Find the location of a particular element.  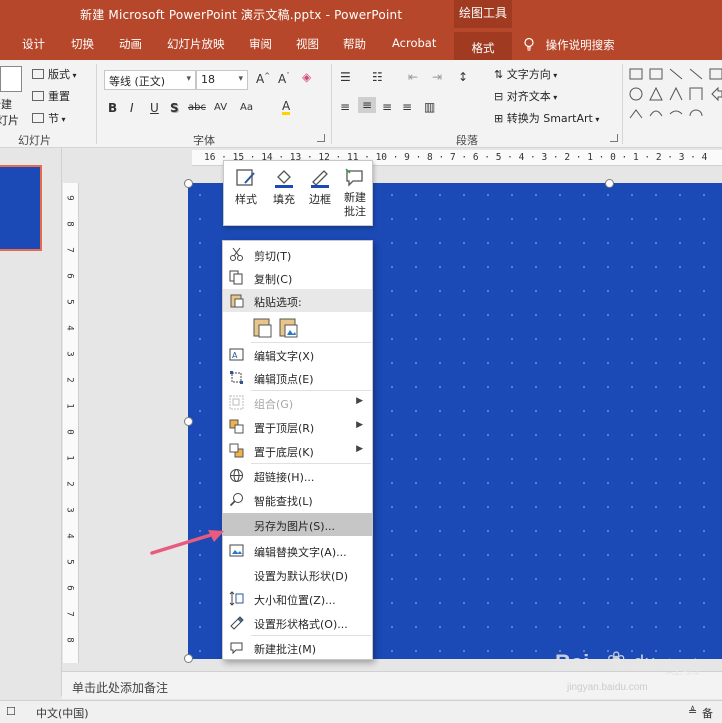

reset-button: 重置 is located at coordinates (51, 96).